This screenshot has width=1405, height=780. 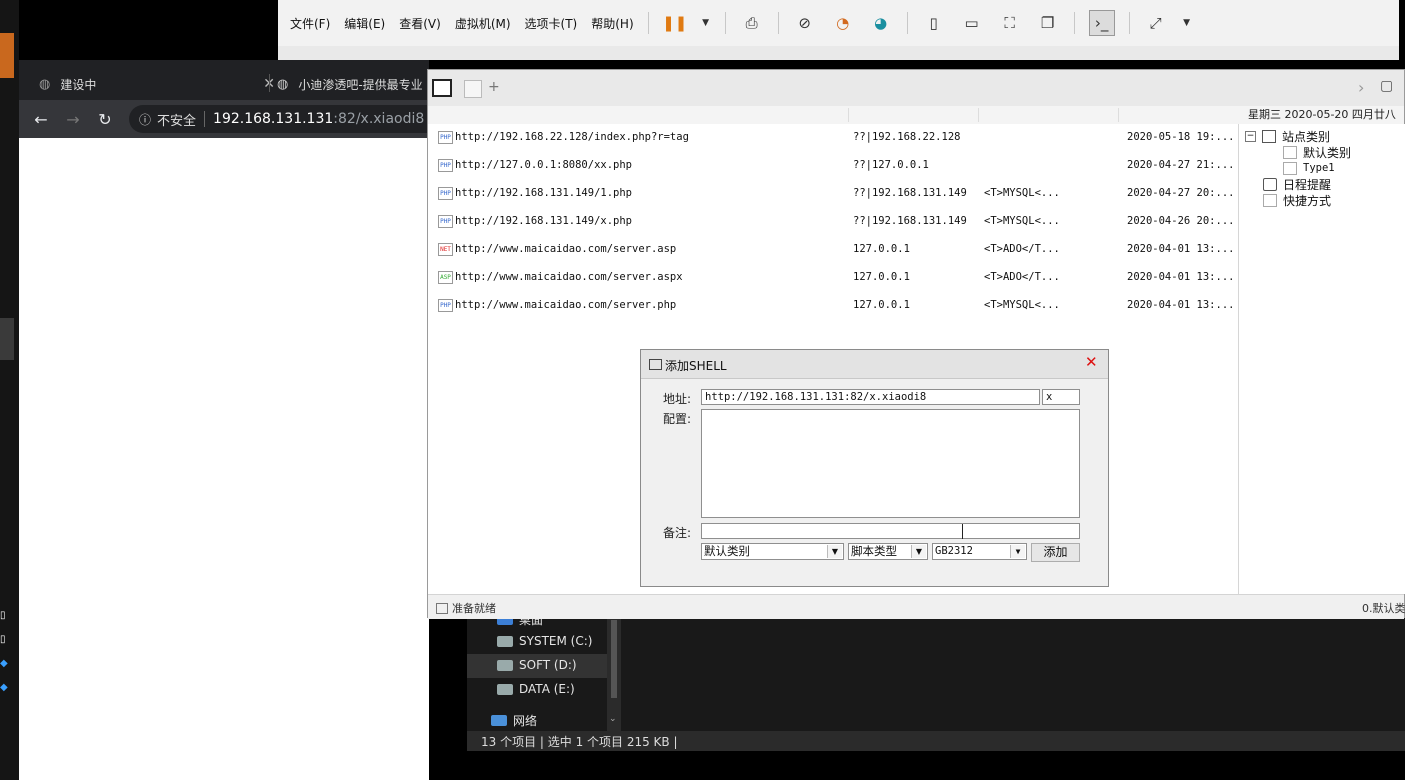 What do you see at coordinates (772, 551) in the screenshot?
I see `category-select: 默认类别 ▼` at bounding box center [772, 551].